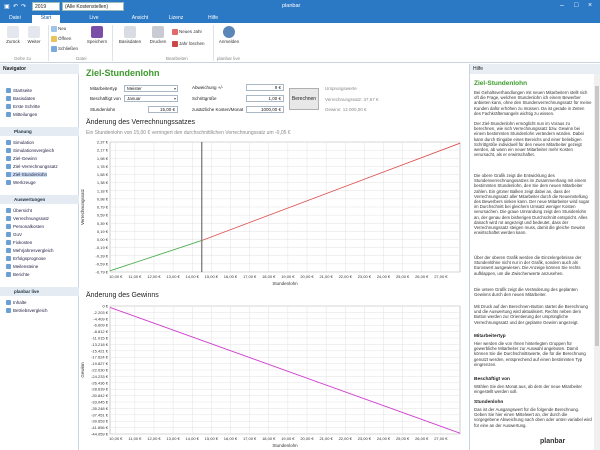 Image resolution: width=600 pixels, height=450 pixels. What do you see at coordinates (97, 32) in the screenshot?
I see `floppy-icon` at bounding box center [97, 32].